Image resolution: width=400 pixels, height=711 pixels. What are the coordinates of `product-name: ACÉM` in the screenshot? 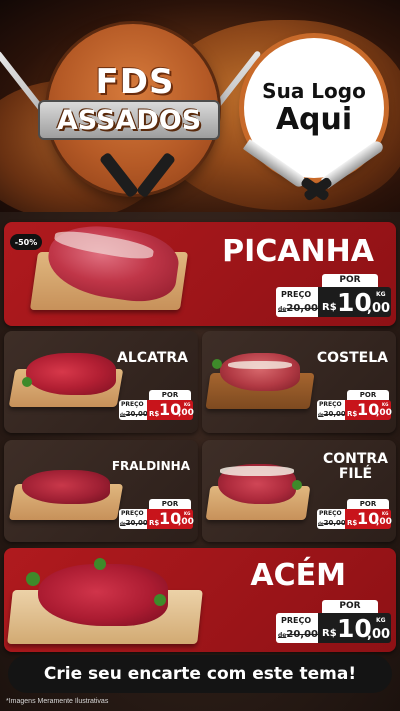 It's located at (298, 575).